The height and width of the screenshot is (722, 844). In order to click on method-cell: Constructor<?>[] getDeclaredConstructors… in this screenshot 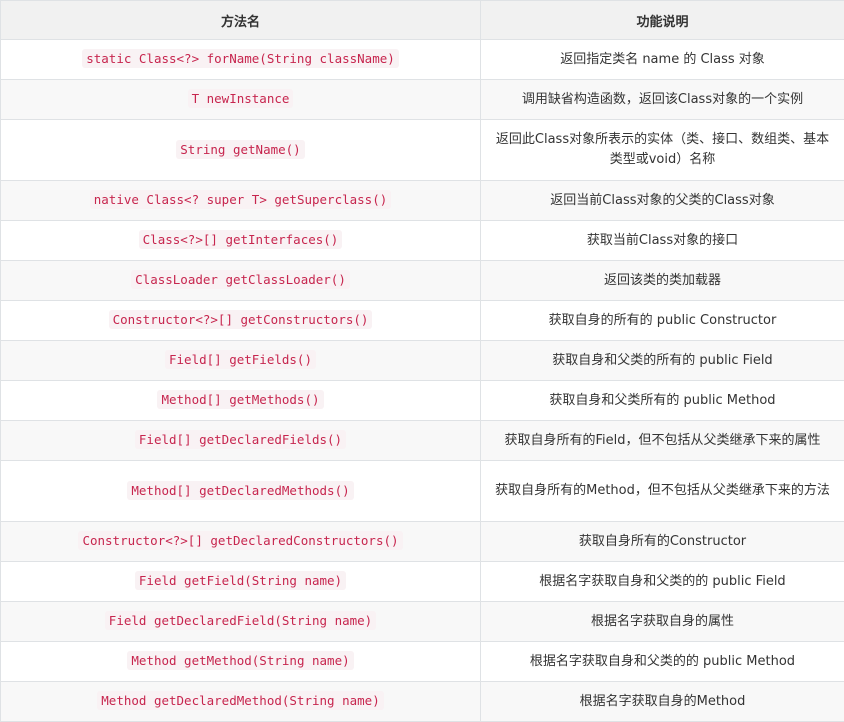, I will do `click(241, 542)`.